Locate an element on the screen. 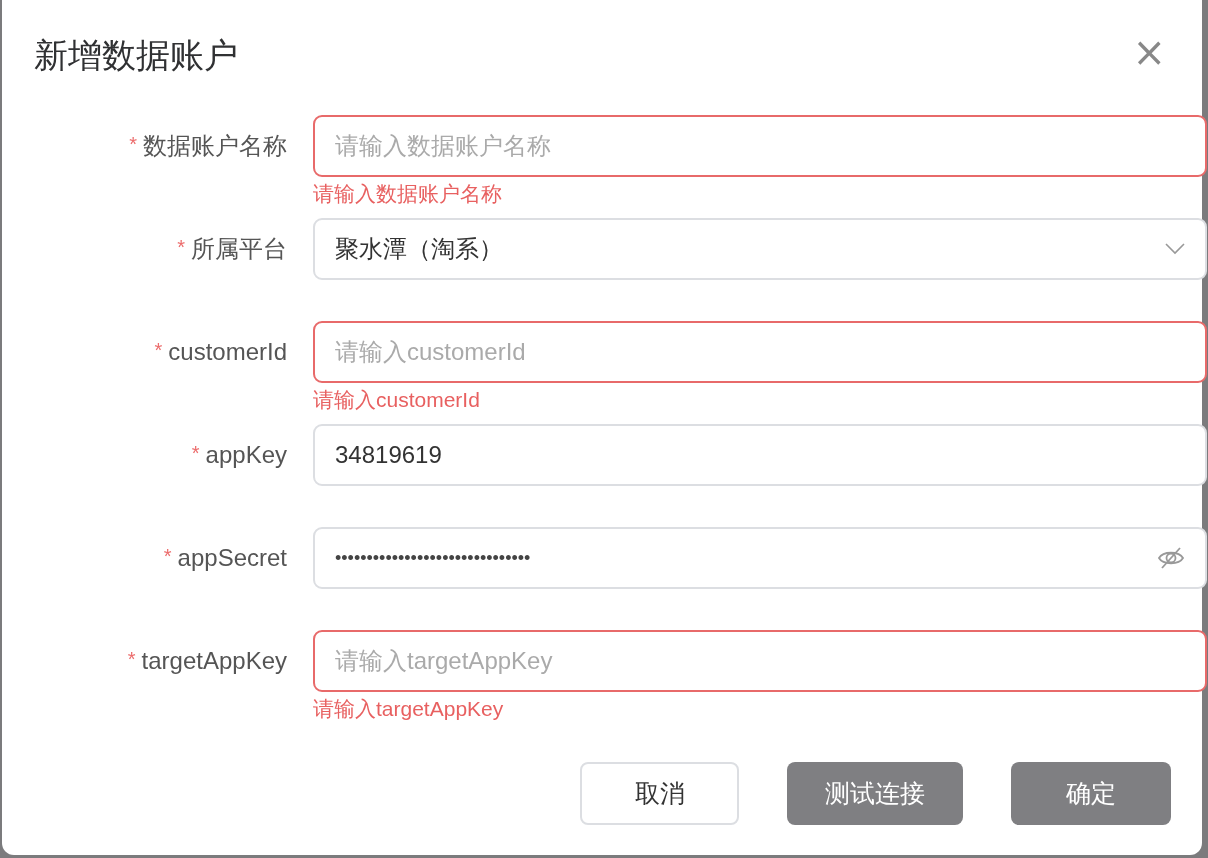 The width and height of the screenshot is (1208, 858). error-message: 请输入数据账户名称 is located at coordinates (408, 194).